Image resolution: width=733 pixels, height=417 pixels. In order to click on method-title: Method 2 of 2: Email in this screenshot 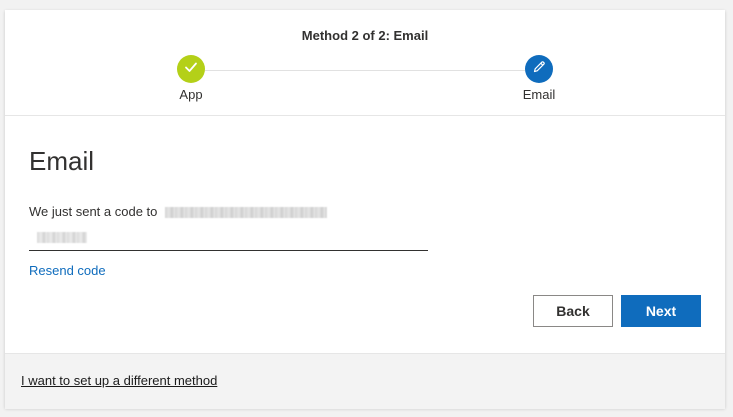, I will do `click(365, 35)`.